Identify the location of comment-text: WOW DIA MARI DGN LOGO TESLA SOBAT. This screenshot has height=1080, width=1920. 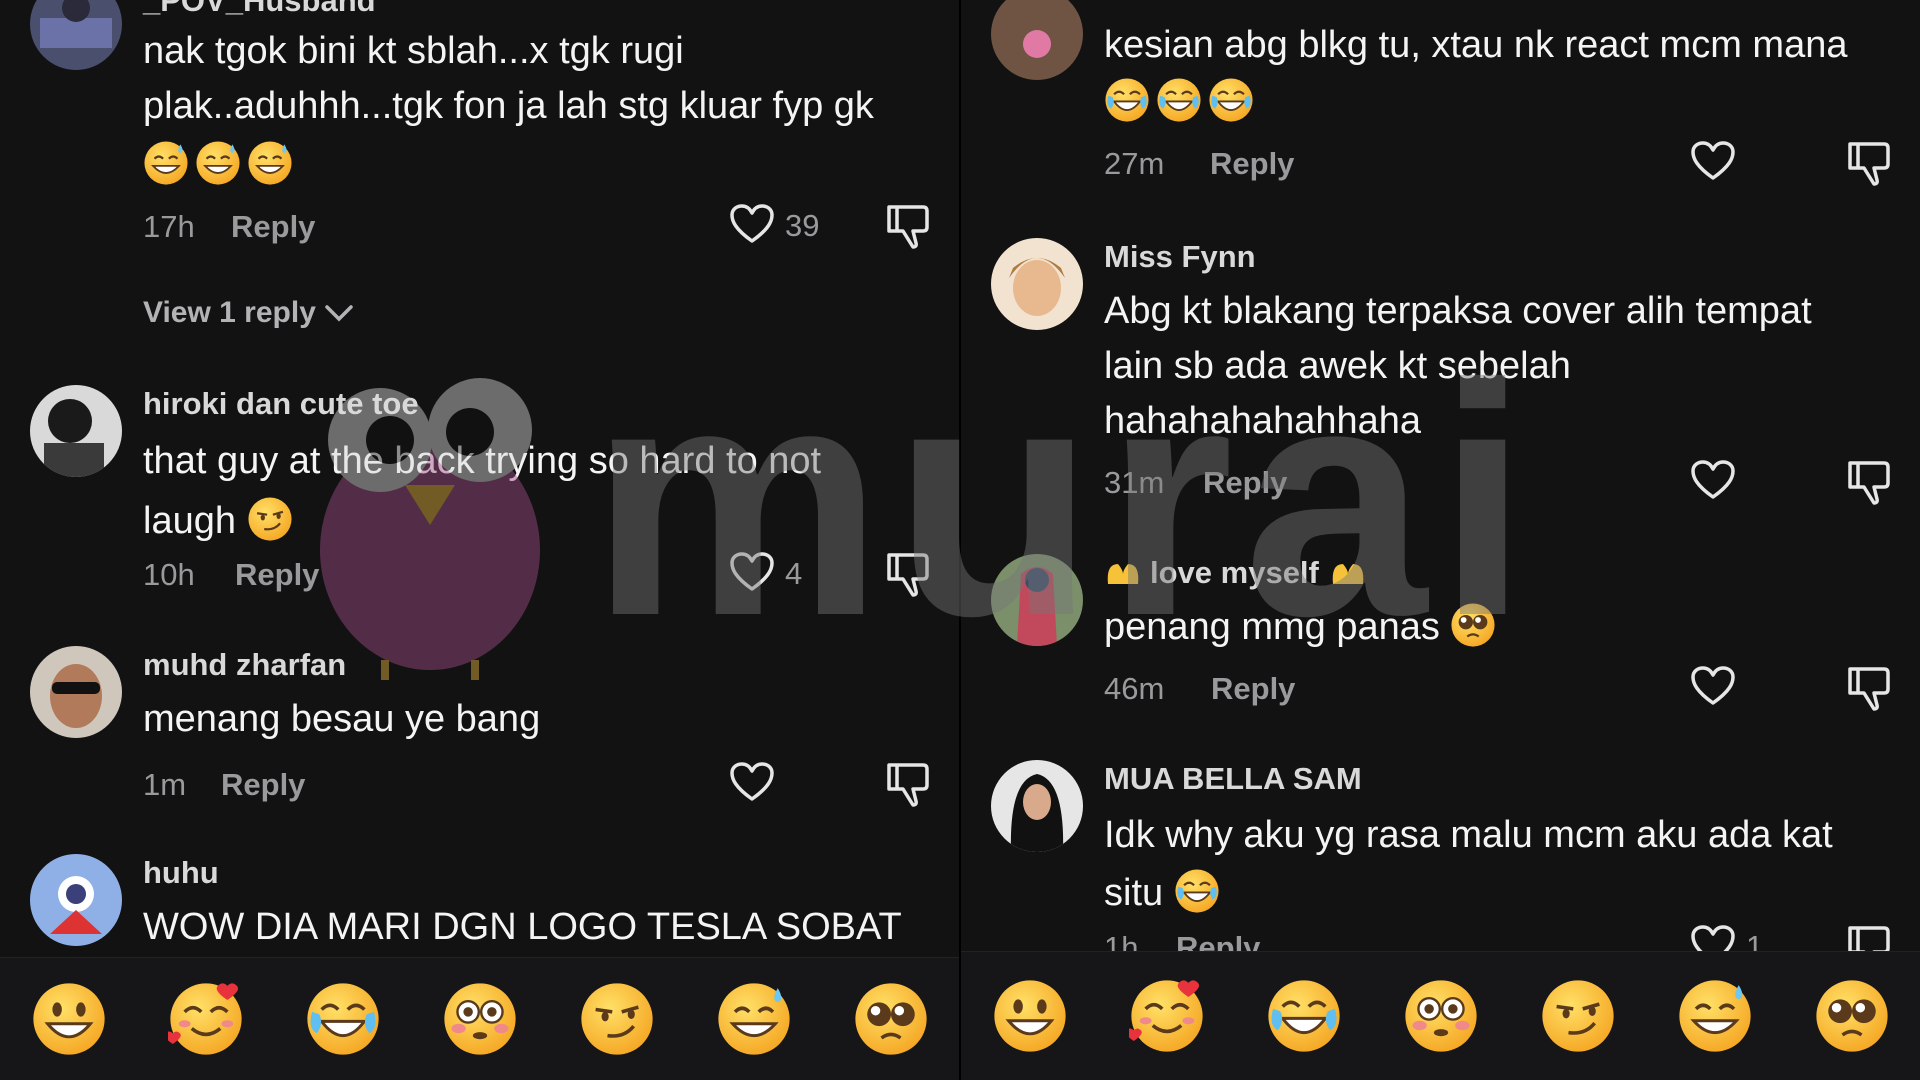
(539, 927).